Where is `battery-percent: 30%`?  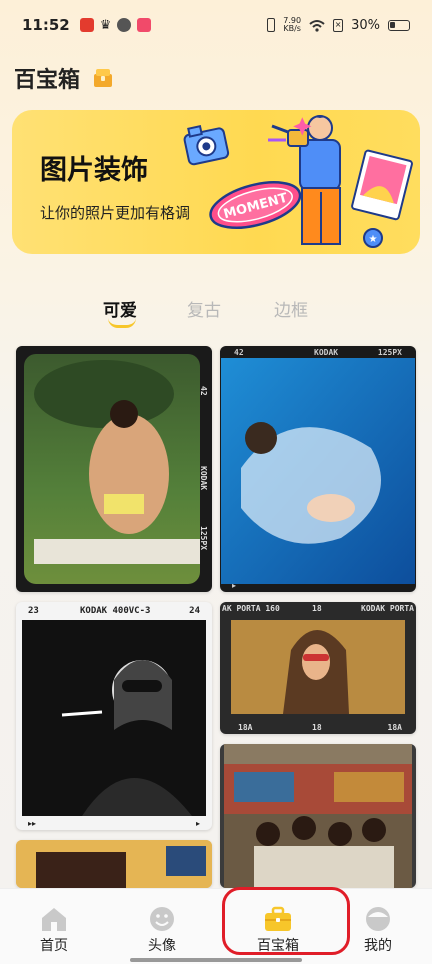 battery-percent: 30% is located at coordinates (365, 25).